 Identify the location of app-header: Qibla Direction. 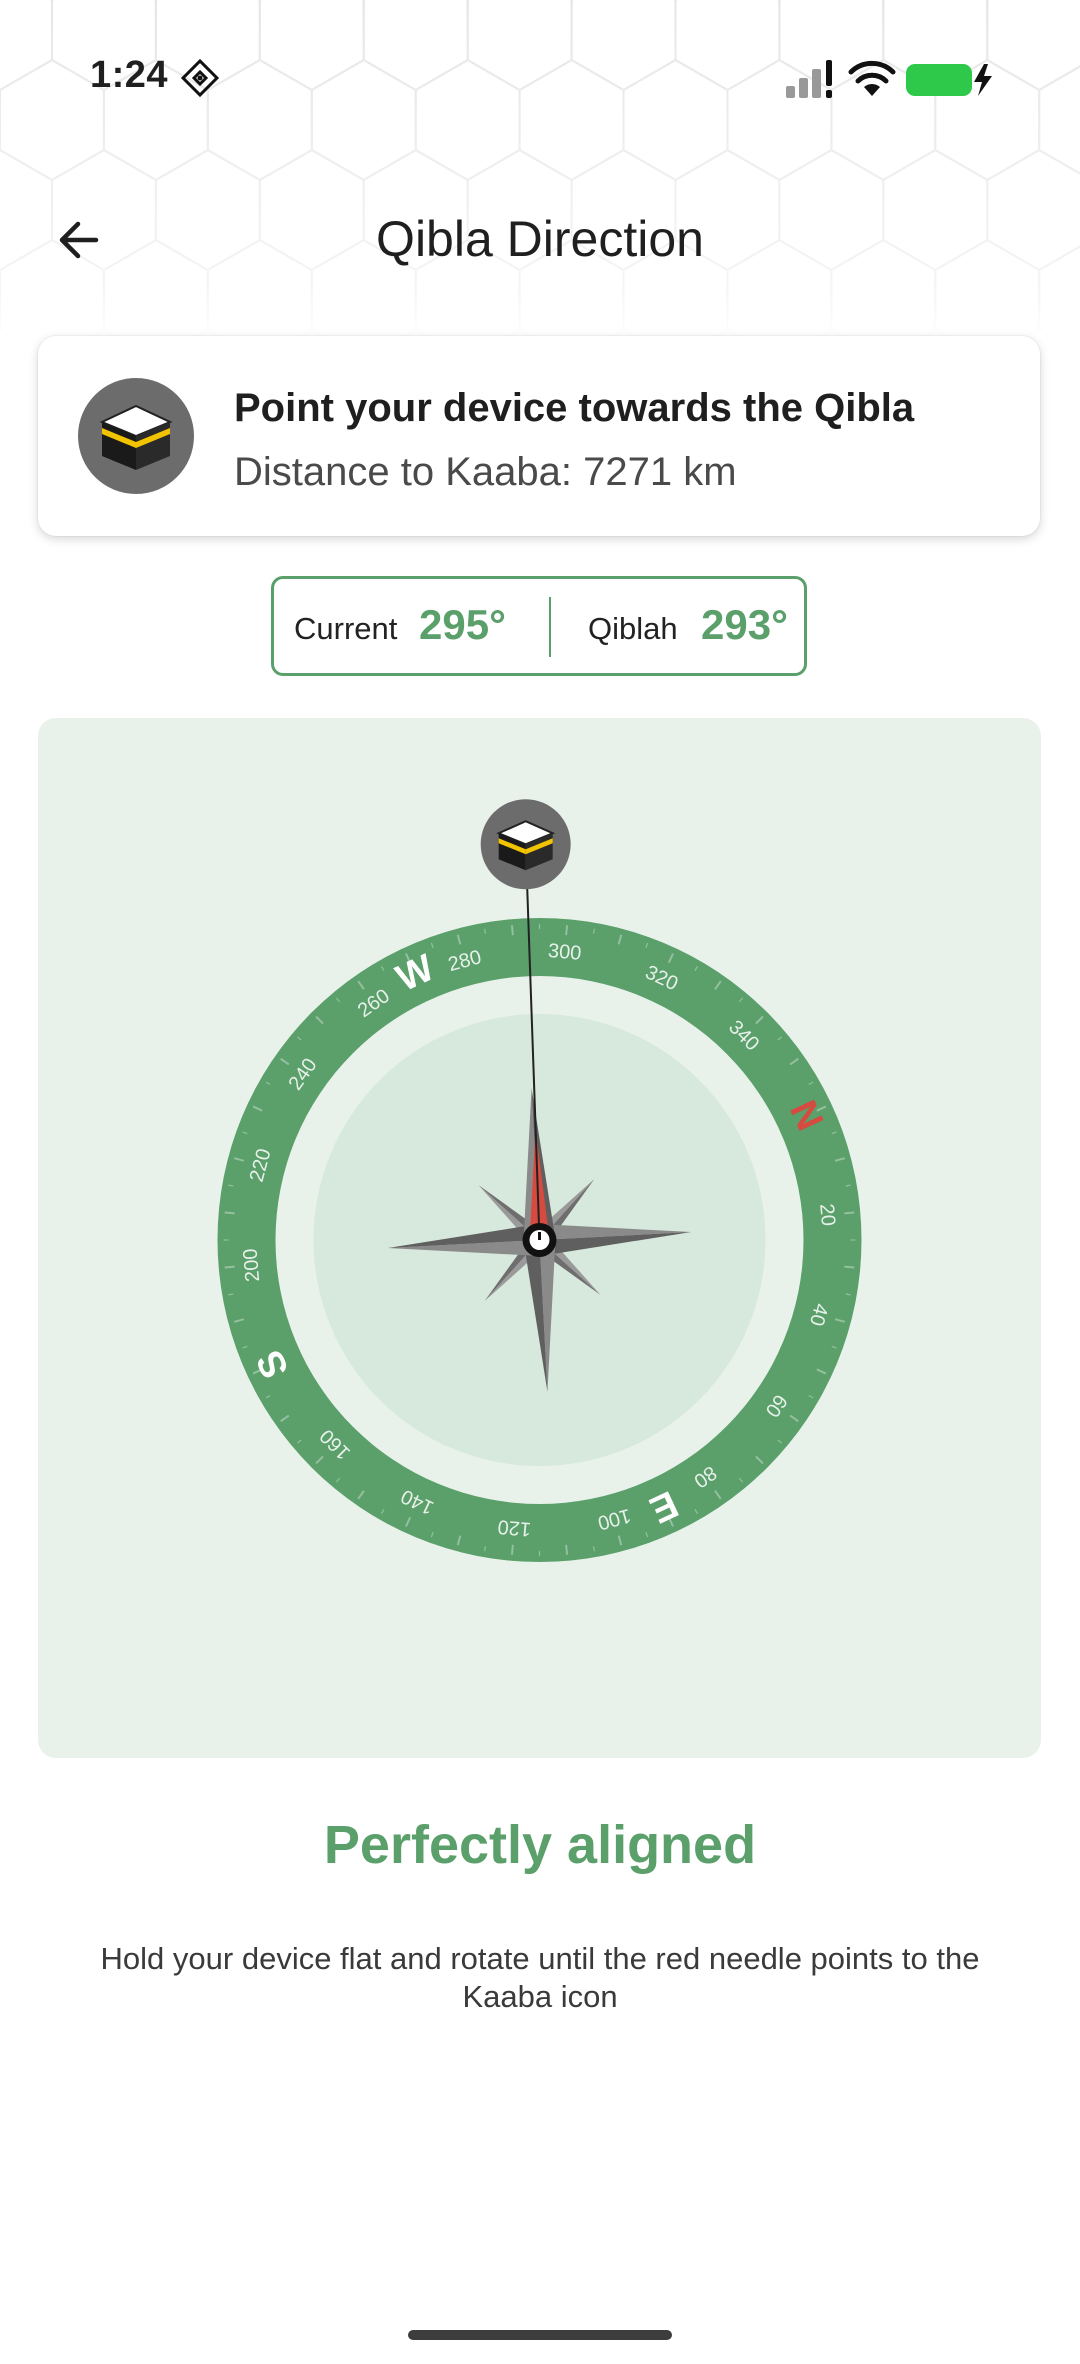
(540, 240).